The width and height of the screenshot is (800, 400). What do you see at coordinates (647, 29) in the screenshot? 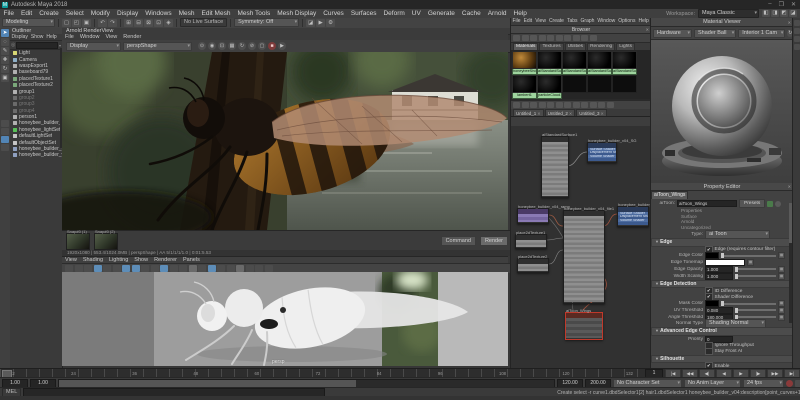
I see `panel-close-icon: ✕` at bounding box center [647, 29].